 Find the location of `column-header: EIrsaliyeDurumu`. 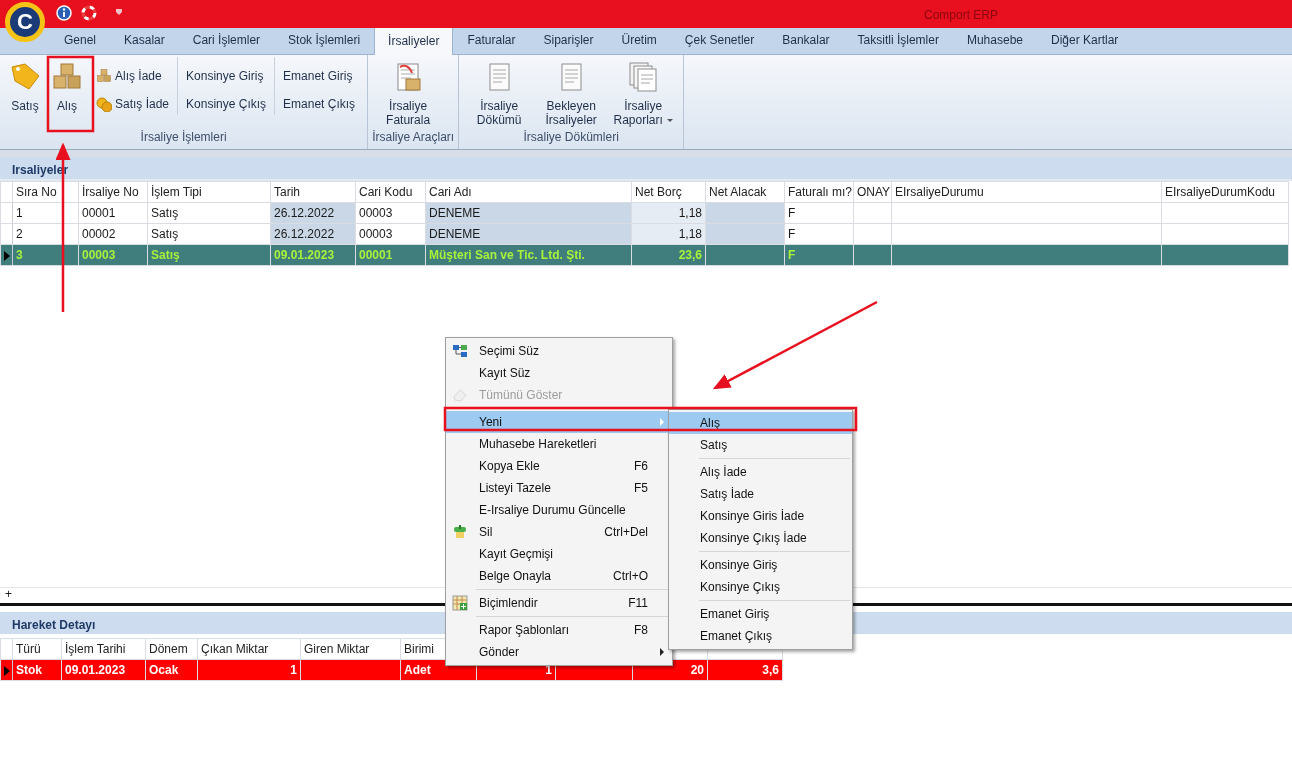

column-header: EIrsaliyeDurumu is located at coordinates (1026, 192).